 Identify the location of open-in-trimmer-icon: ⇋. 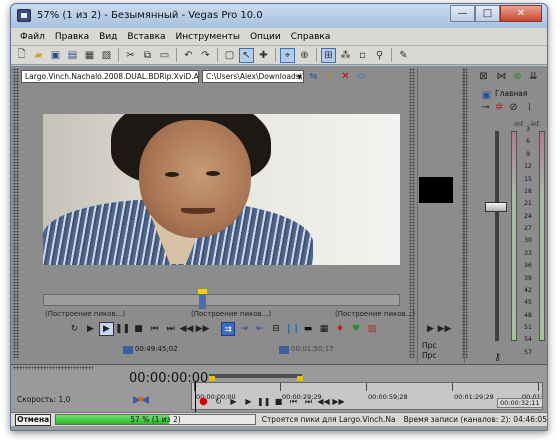
(313, 76).